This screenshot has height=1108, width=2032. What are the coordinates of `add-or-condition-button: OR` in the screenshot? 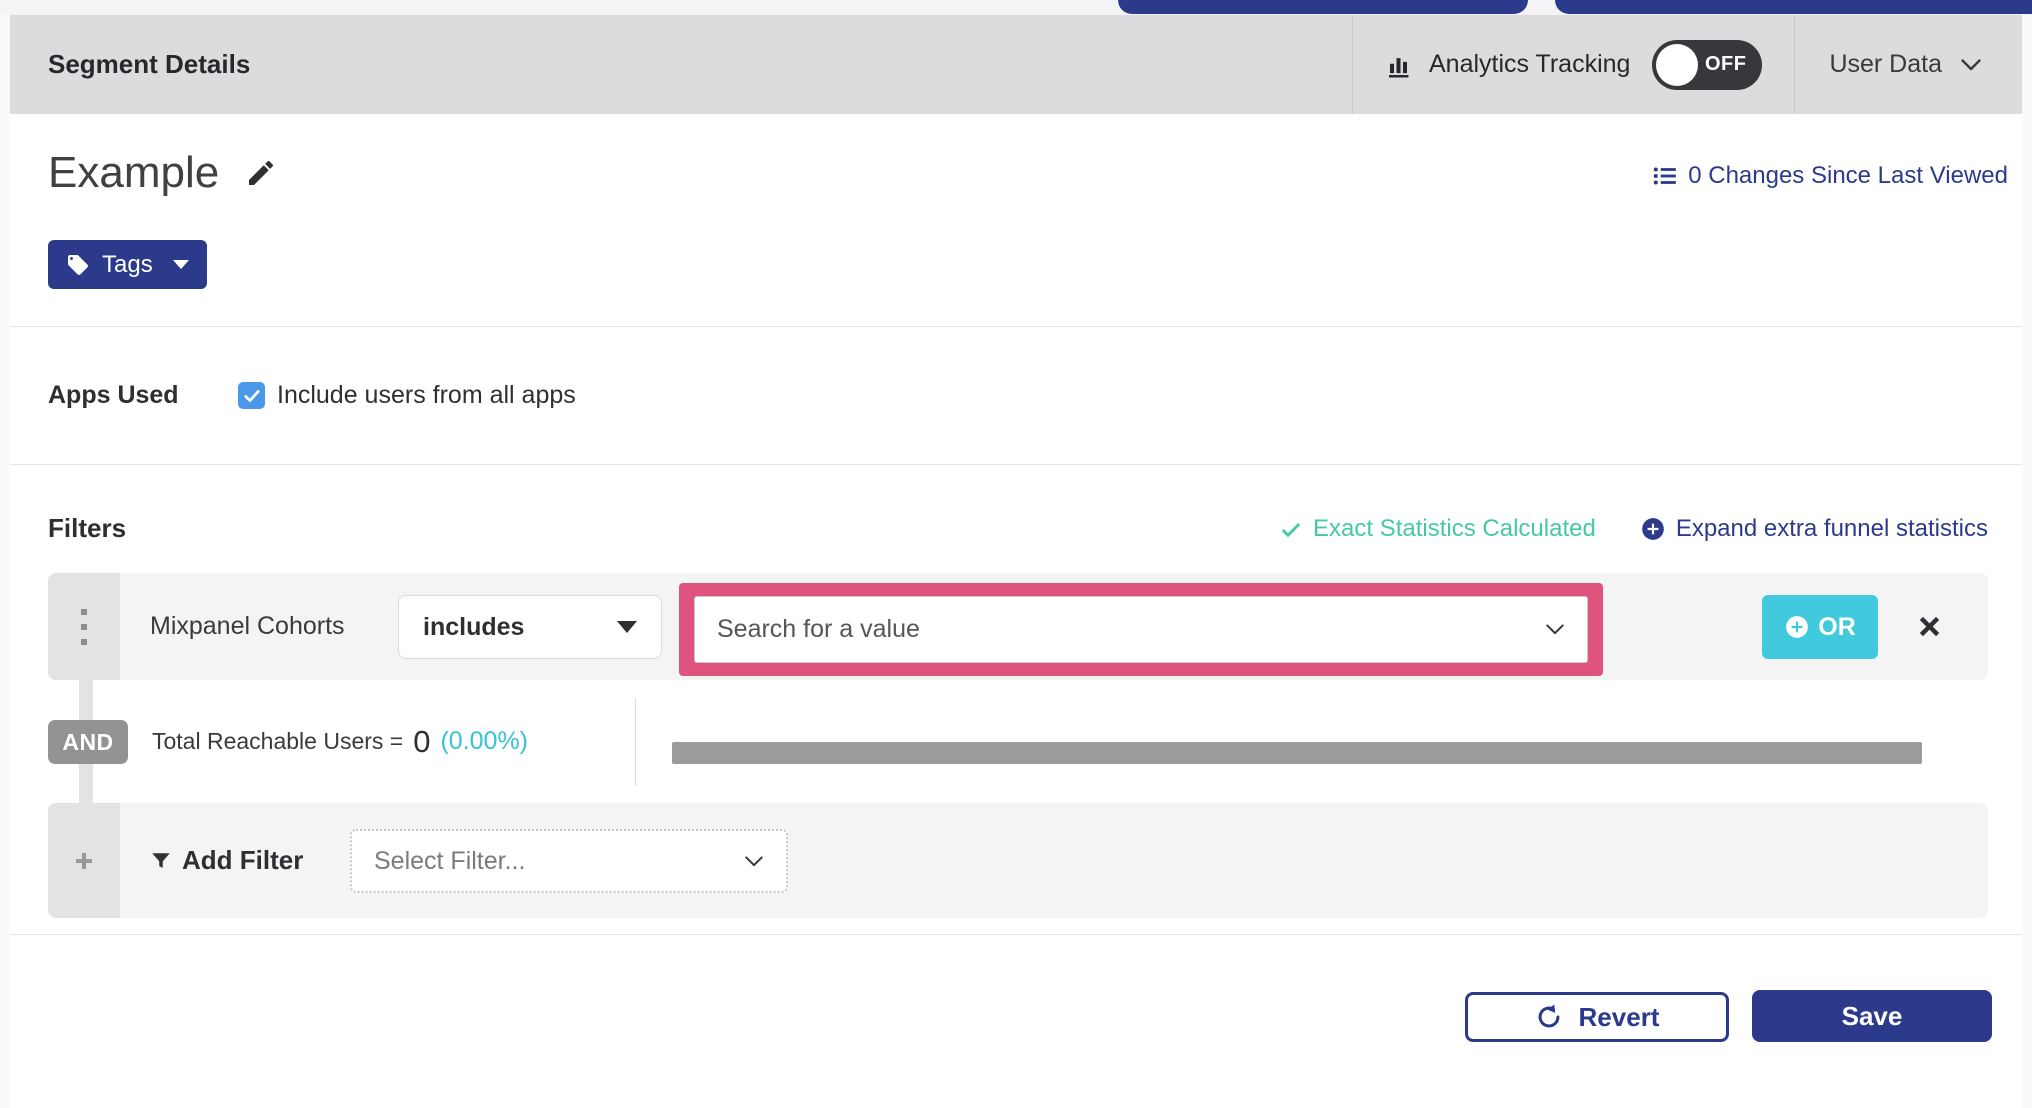 It's located at (1820, 627).